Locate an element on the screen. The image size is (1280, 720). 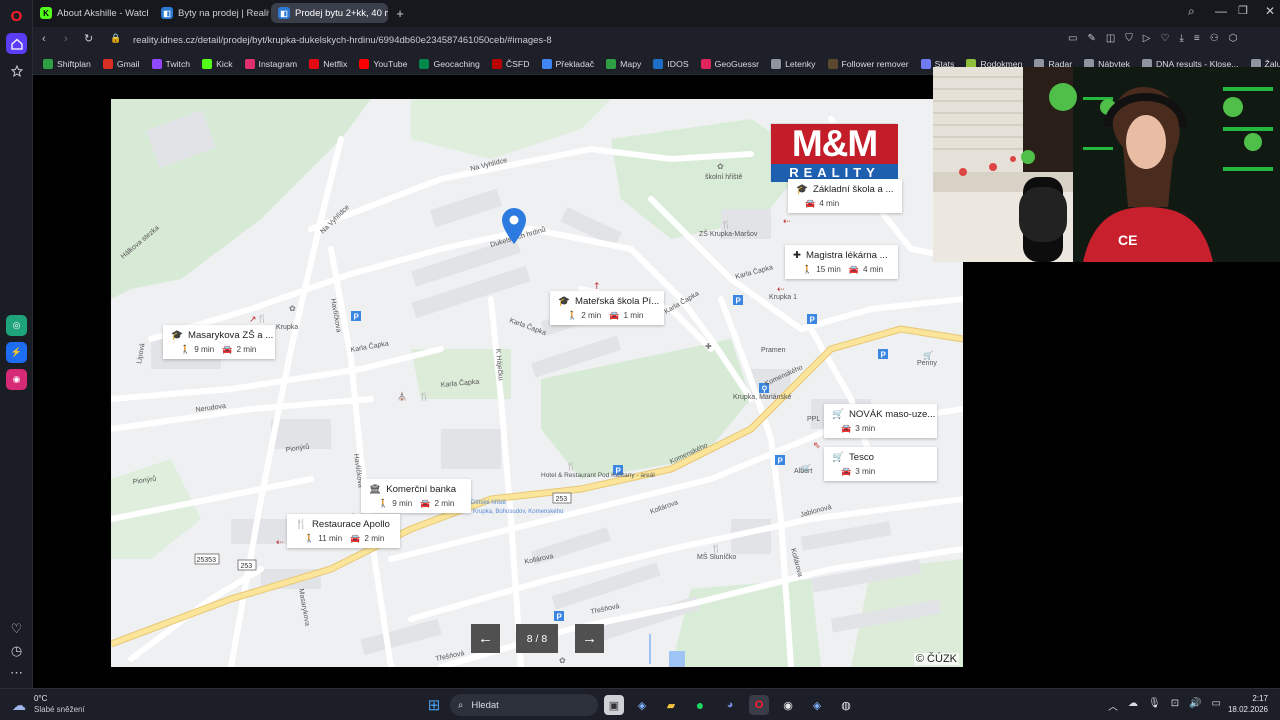
bookmark-item: ČSFD is located at coordinates (510, 63).